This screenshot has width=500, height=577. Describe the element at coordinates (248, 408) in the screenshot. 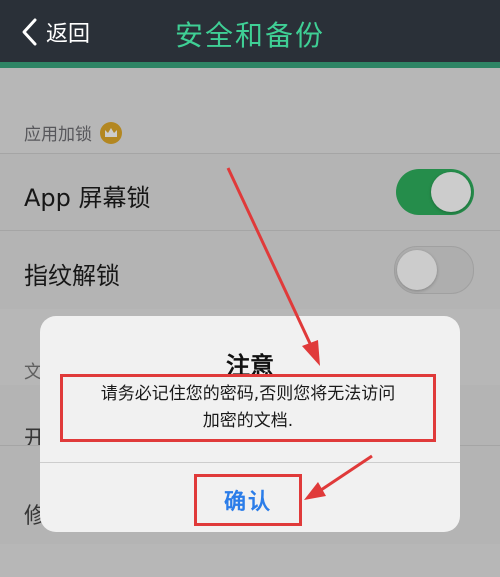

I see `dialog-message: 请务必记住您的密码,否则您将无法访问 加密的文档.` at that location.